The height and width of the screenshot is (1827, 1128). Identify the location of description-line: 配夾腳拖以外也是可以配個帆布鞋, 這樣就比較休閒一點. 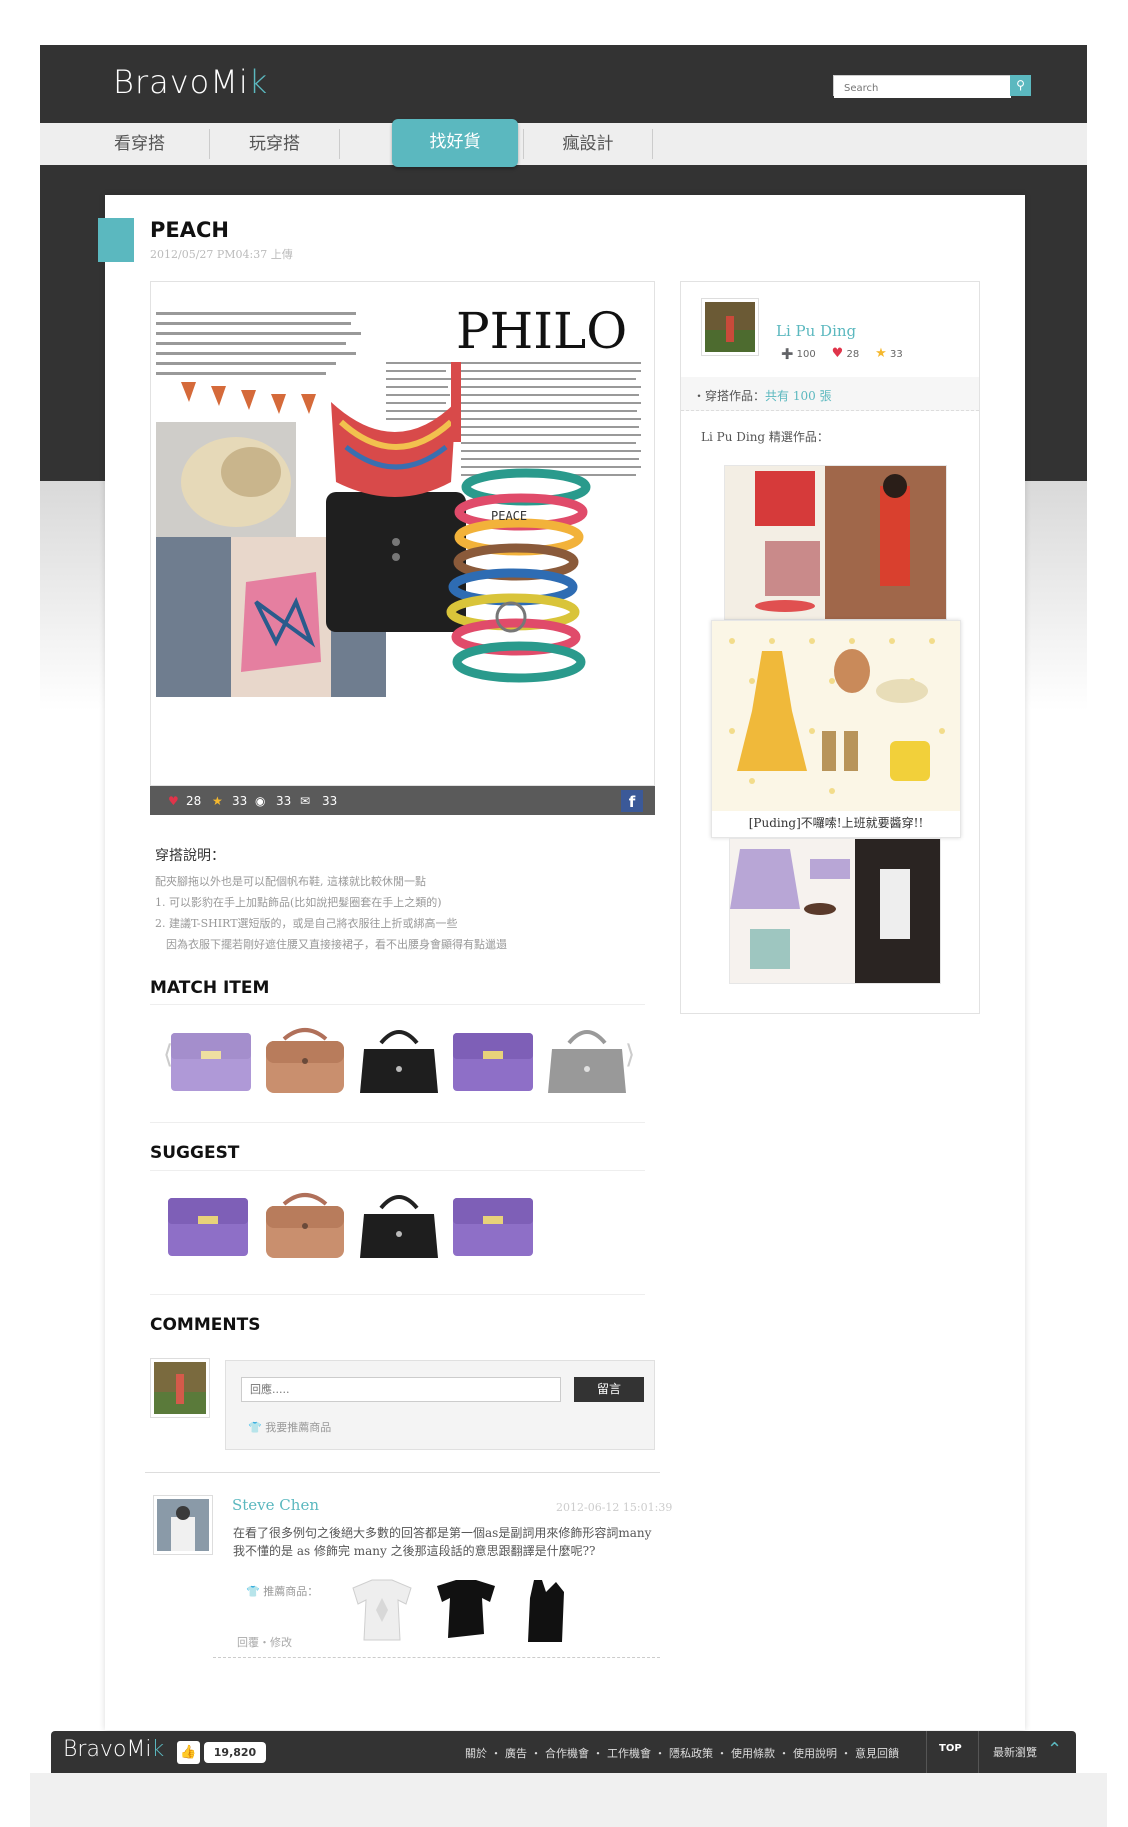
(290, 881).